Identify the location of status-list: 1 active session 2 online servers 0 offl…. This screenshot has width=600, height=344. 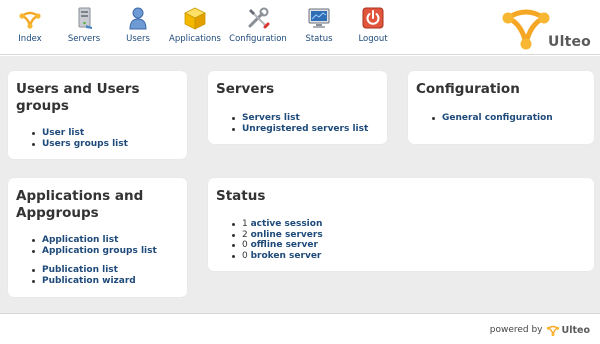
(277, 240).